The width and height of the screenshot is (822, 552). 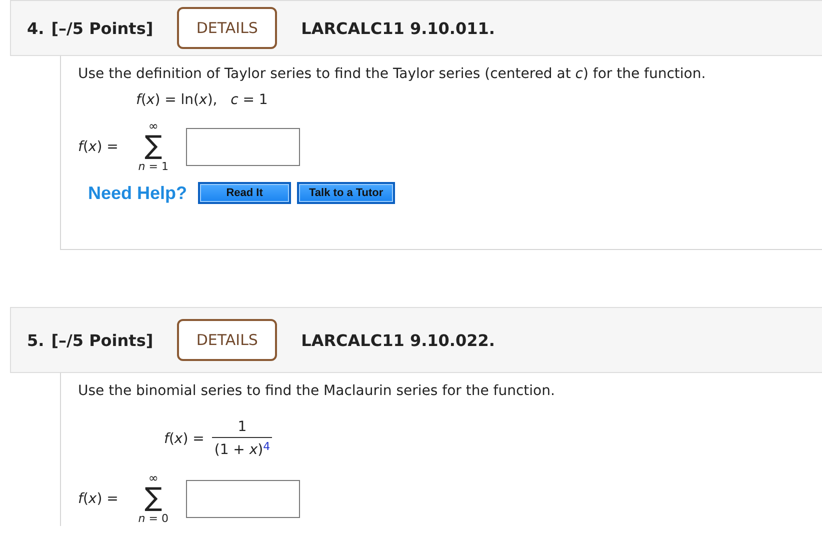 What do you see at coordinates (138, 193) in the screenshot?
I see `need-help-label: Need Help?` at bounding box center [138, 193].